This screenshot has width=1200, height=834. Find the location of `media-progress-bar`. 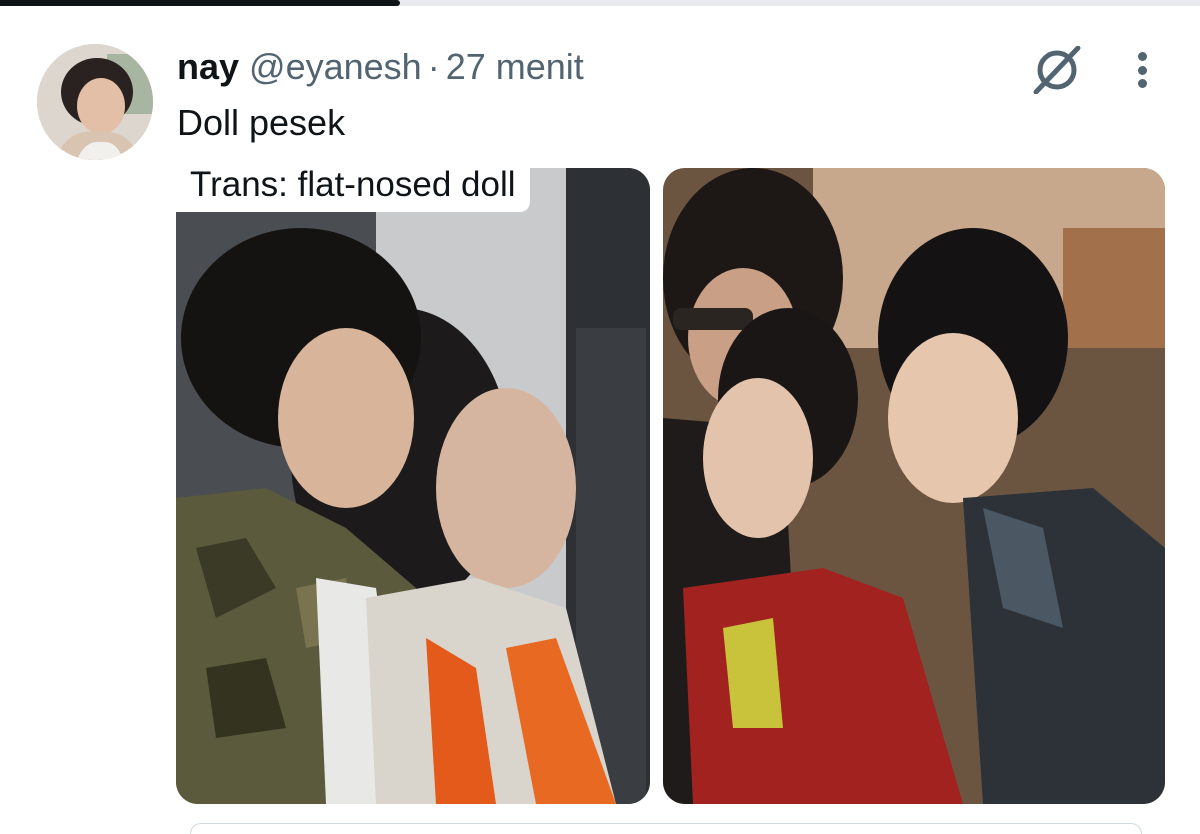

media-progress-bar is located at coordinates (600, 3).